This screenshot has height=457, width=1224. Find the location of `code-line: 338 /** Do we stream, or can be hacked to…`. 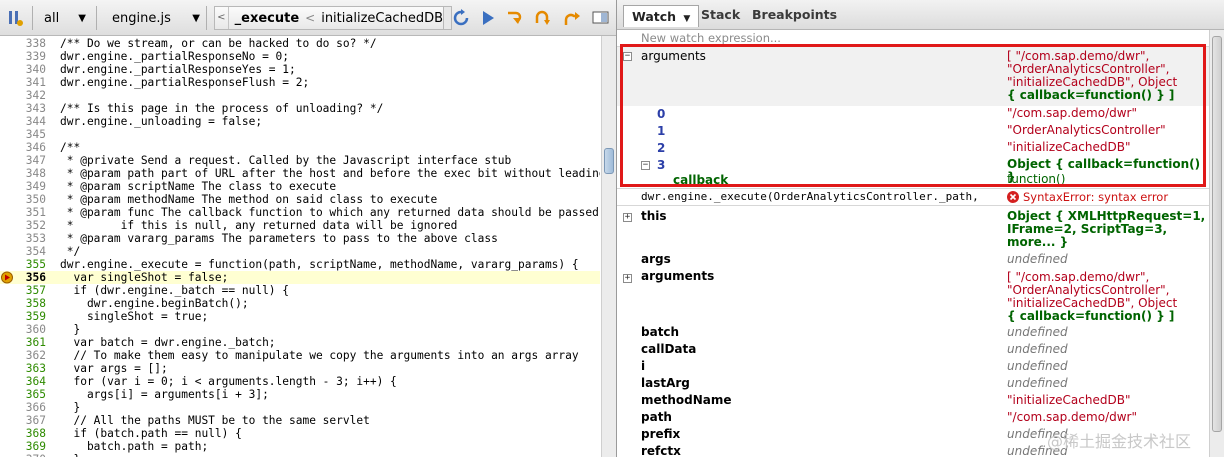

code-line: 338 /** Do we stream, or can be hacked to… is located at coordinates (300, 43).